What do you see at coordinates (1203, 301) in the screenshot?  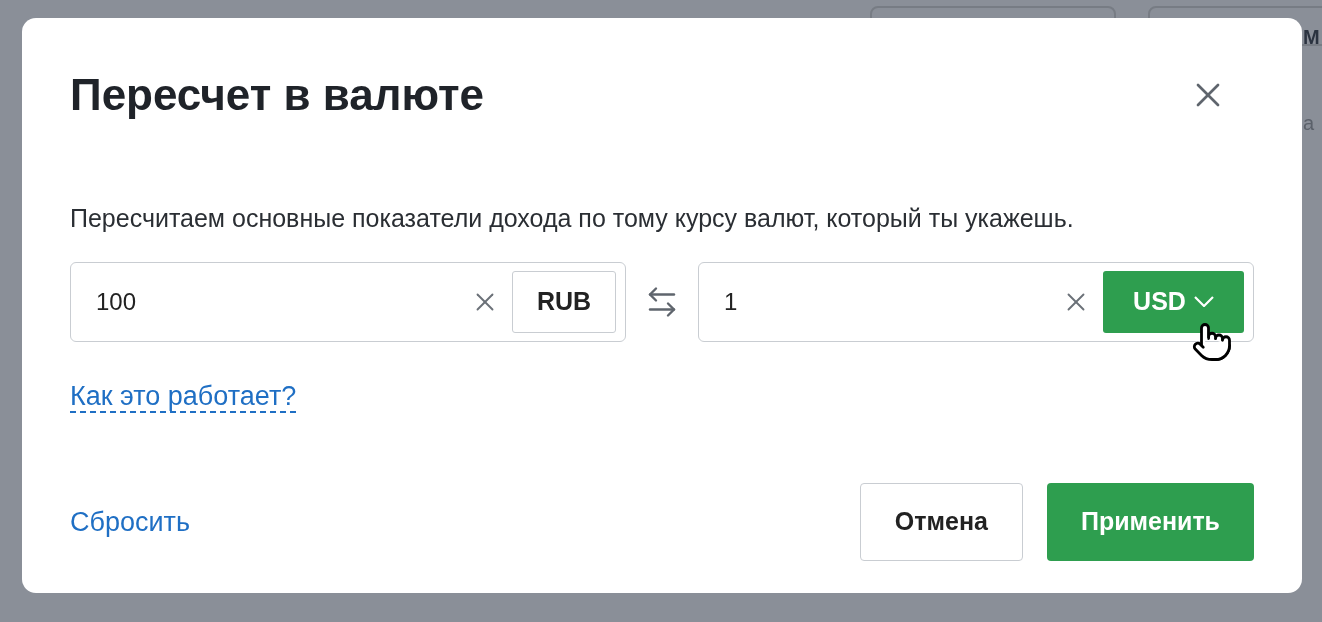 I see `chevron-down-icon` at bounding box center [1203, 301].